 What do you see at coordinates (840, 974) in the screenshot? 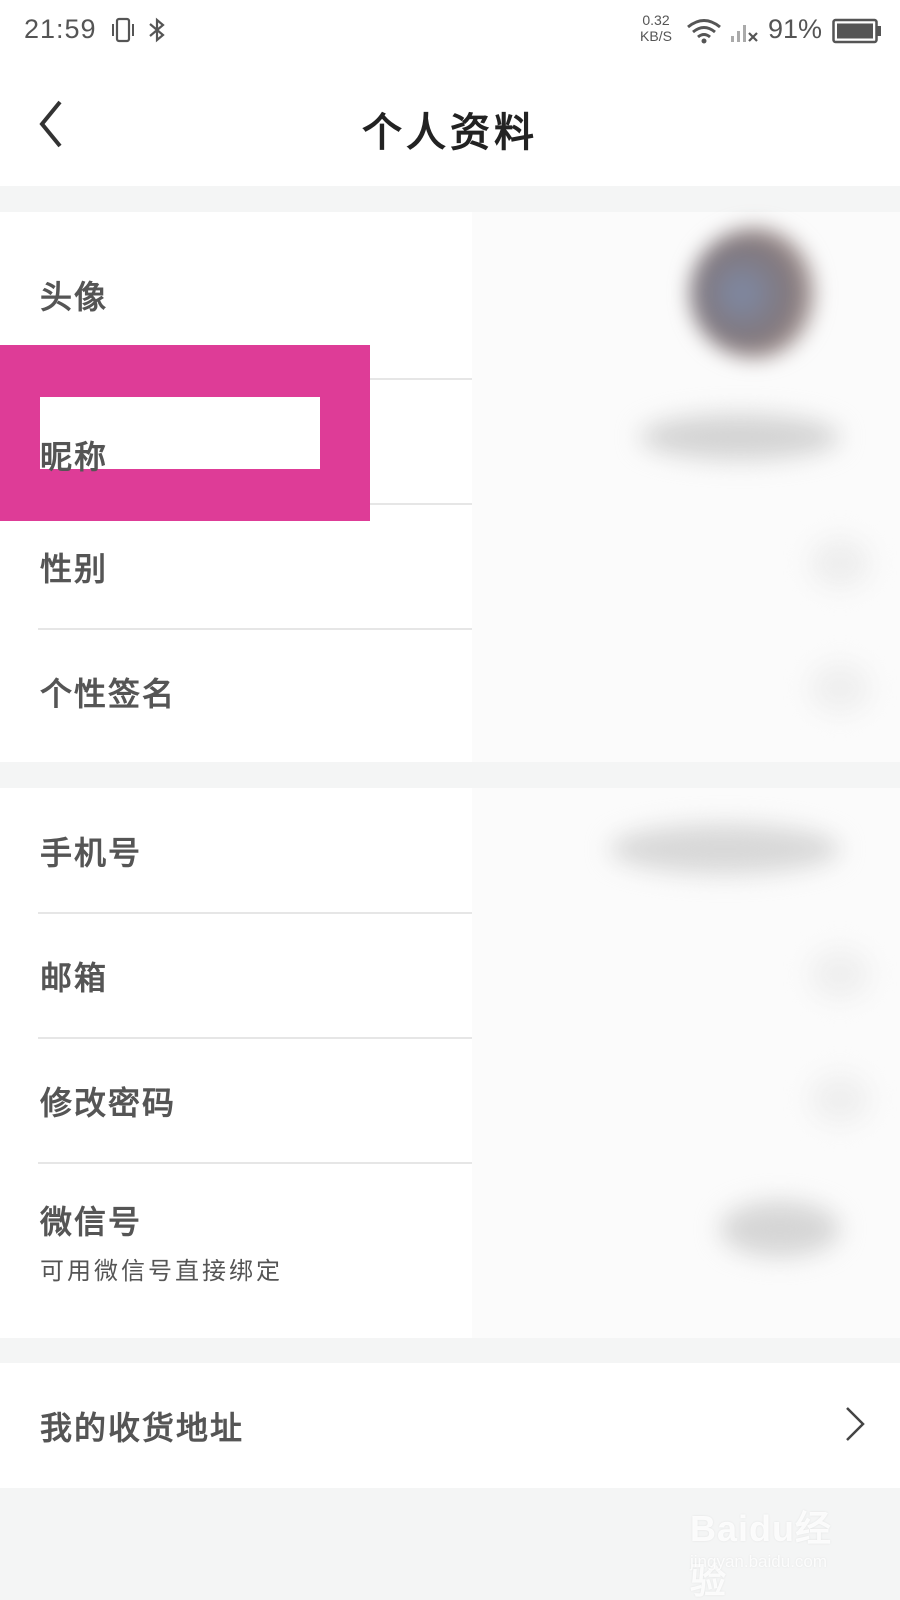
I see `blurred-email-value` at bounding box center [840, 974].